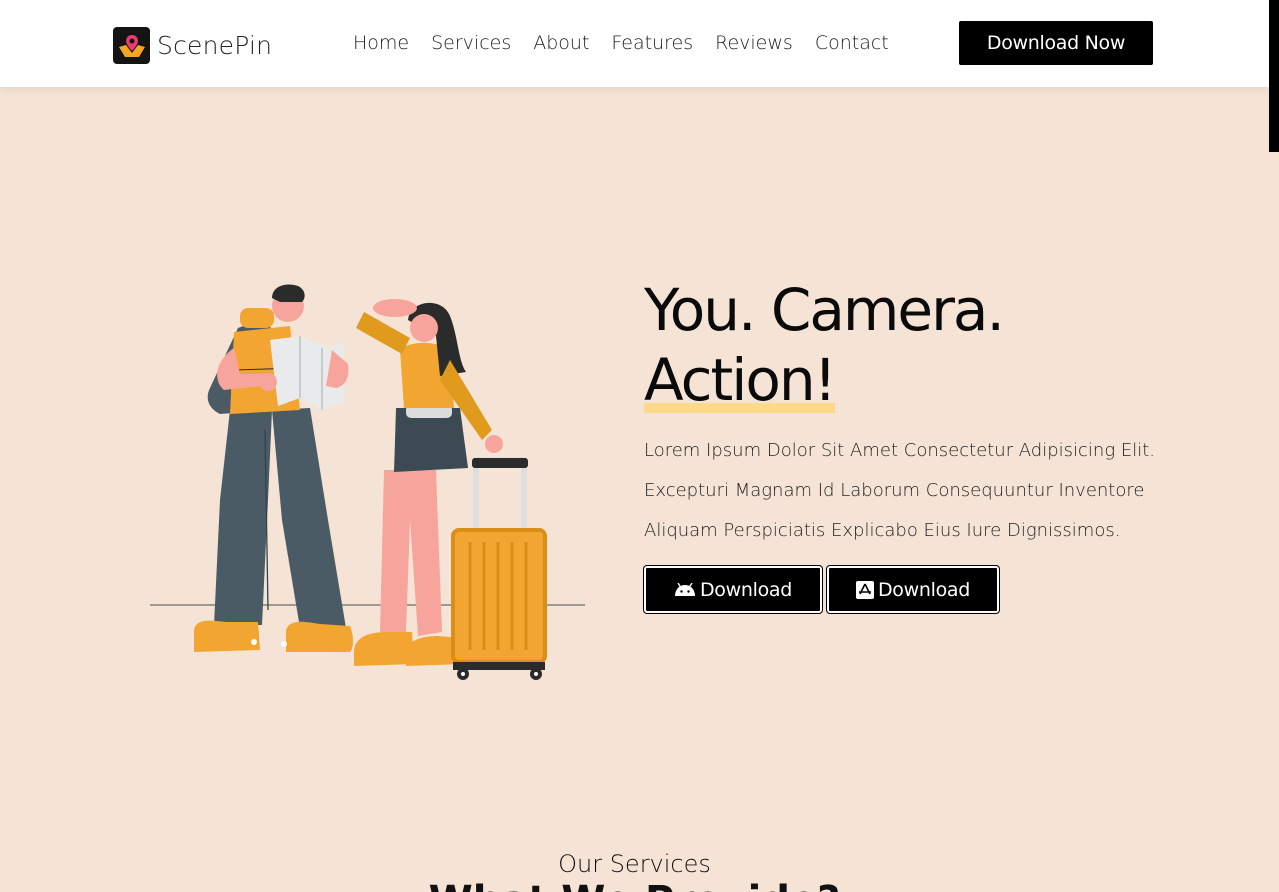 The height and width of the screenshot is (892, 1279). Describe the element at coordinates (634, 864) in the screenshot. I see `services-kicker: Our Services` at that location.